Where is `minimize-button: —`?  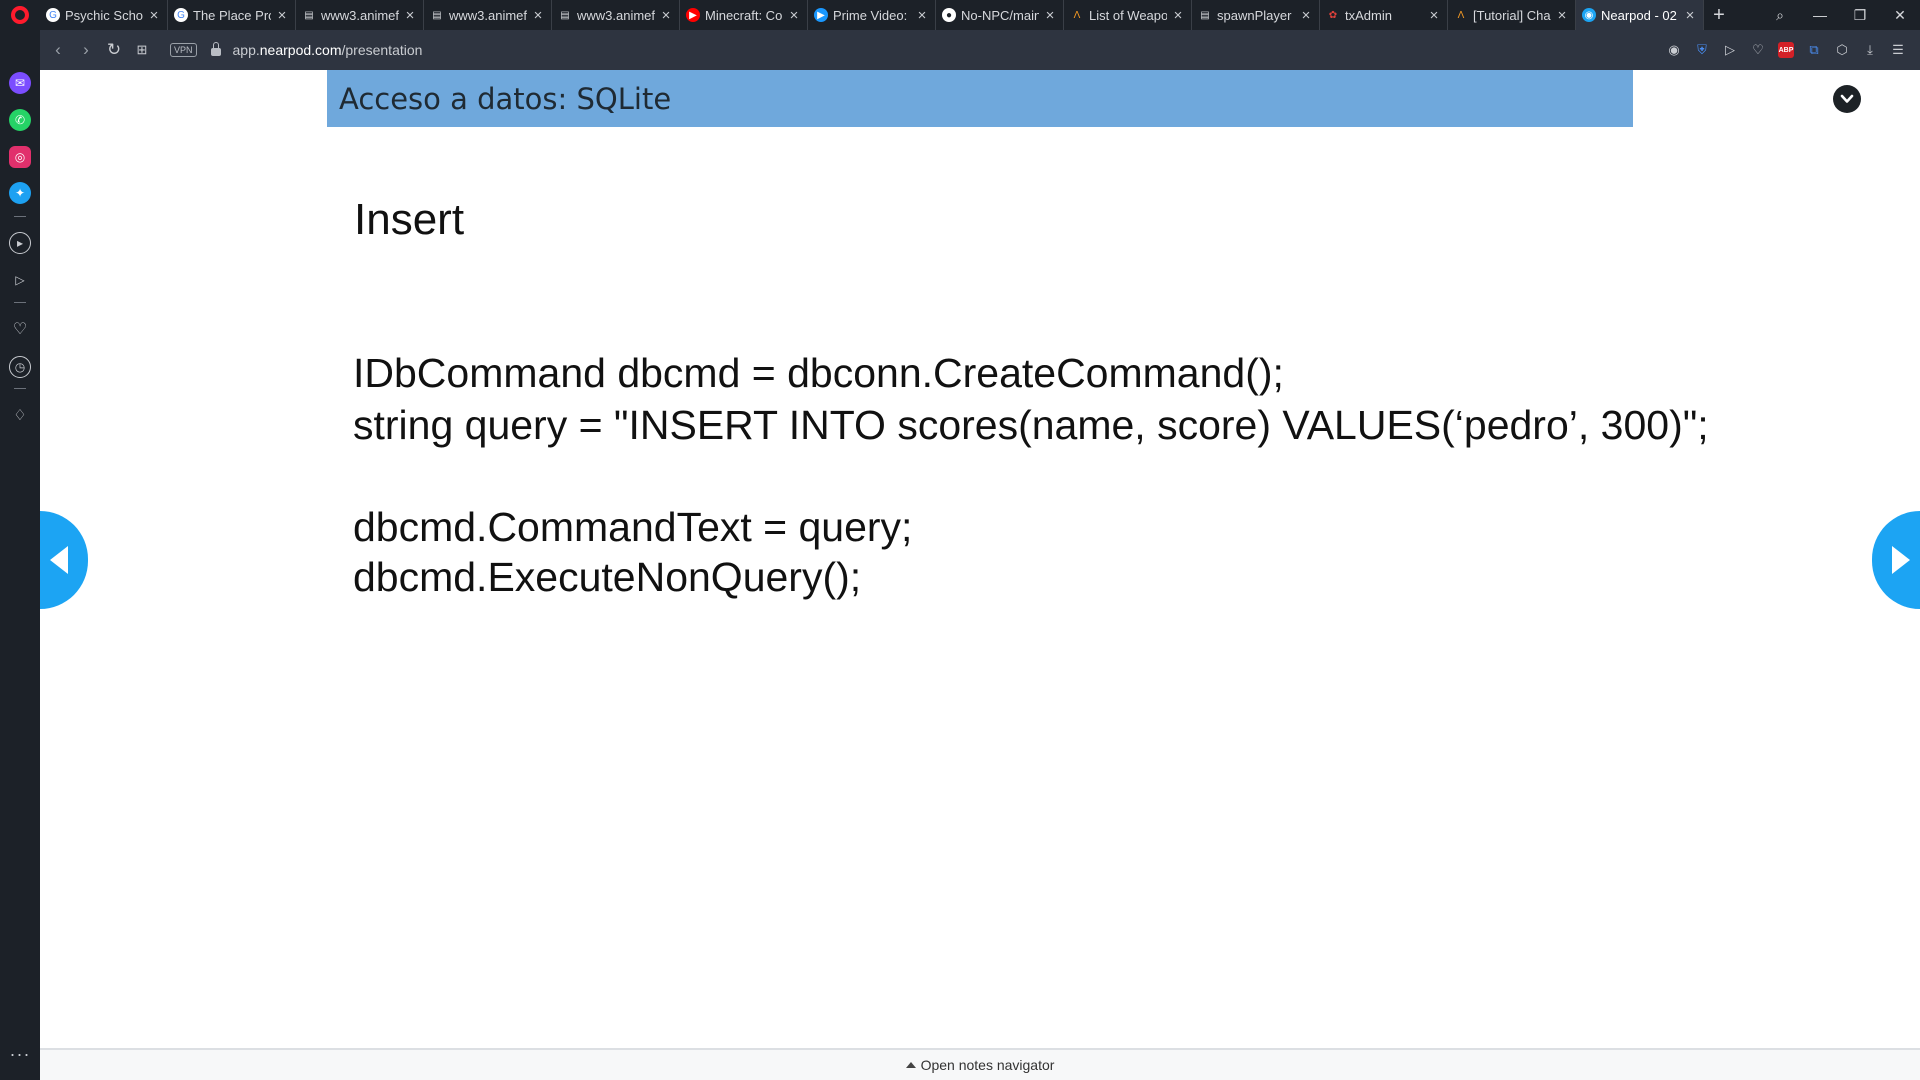
minimize-button: — is located at coordinates (1820, 15).